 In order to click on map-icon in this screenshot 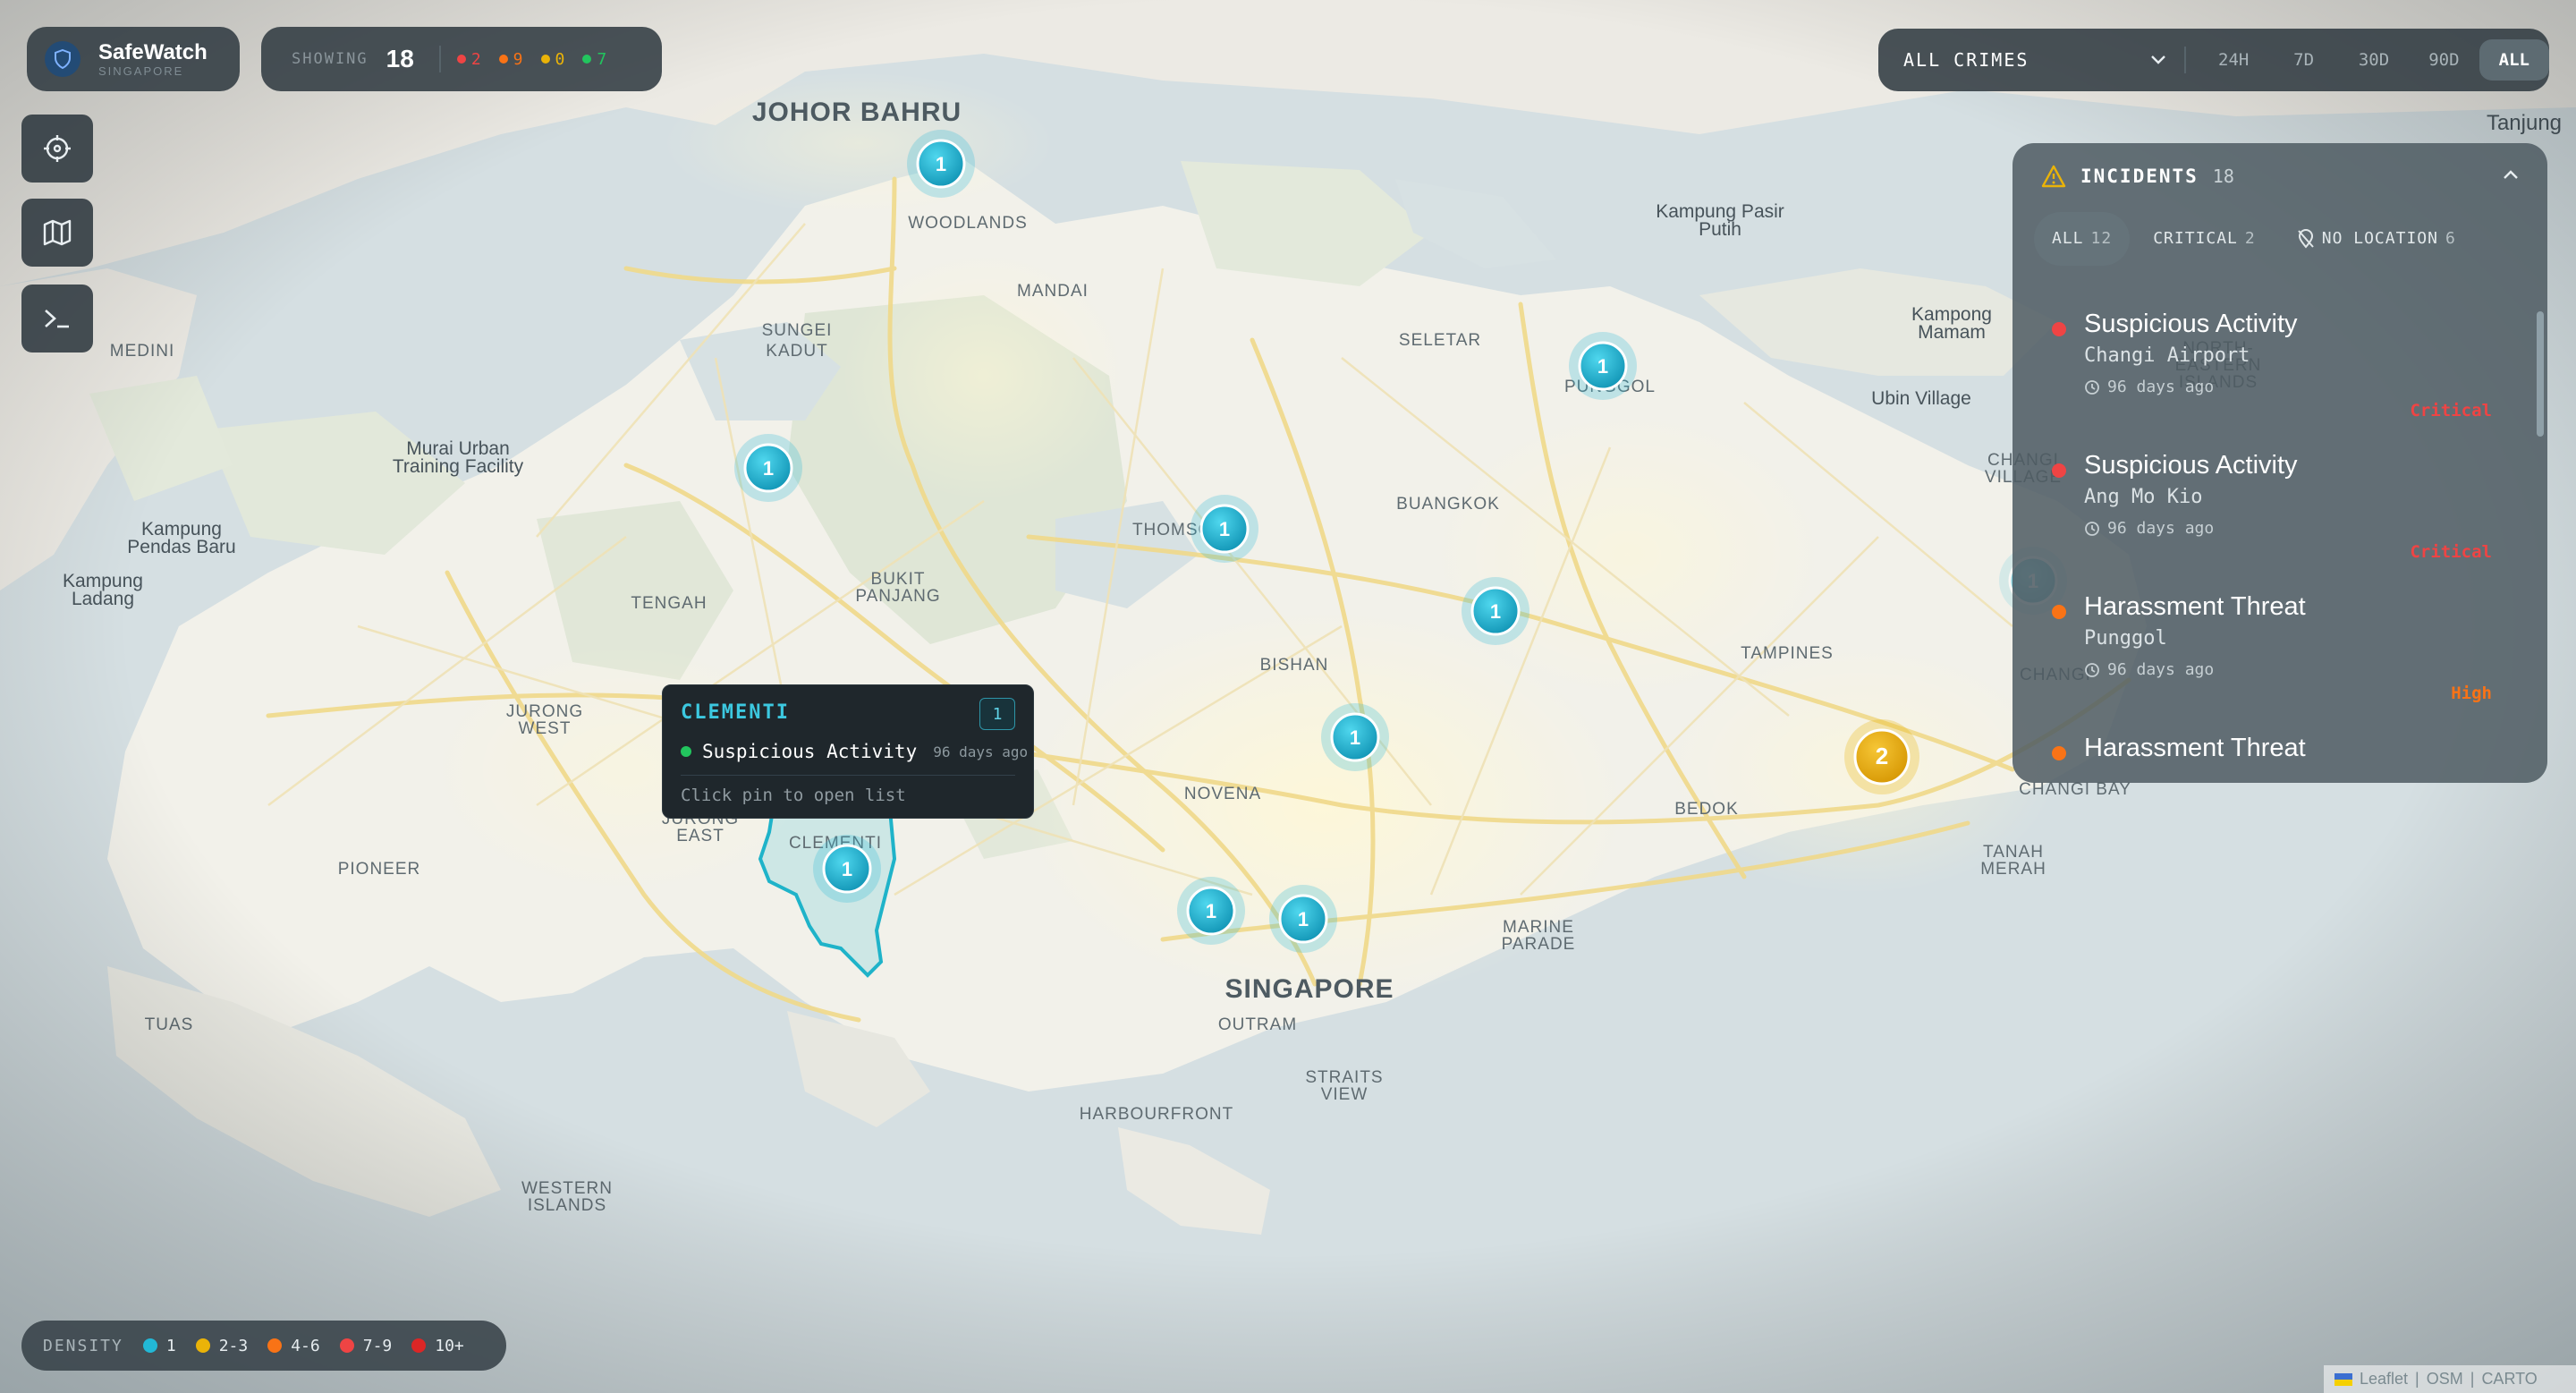, I will do `click(57, 232)`.